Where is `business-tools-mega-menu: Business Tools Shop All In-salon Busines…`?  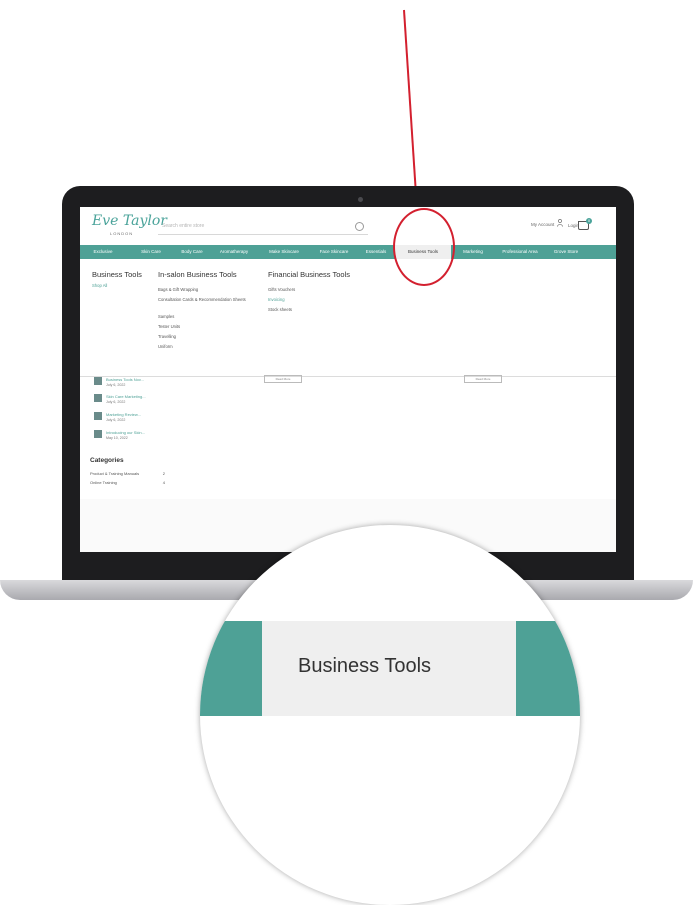 business-tools-mega-menu: Business Tools Shop All In-salon Busines… is located at coordinates (348, 318).